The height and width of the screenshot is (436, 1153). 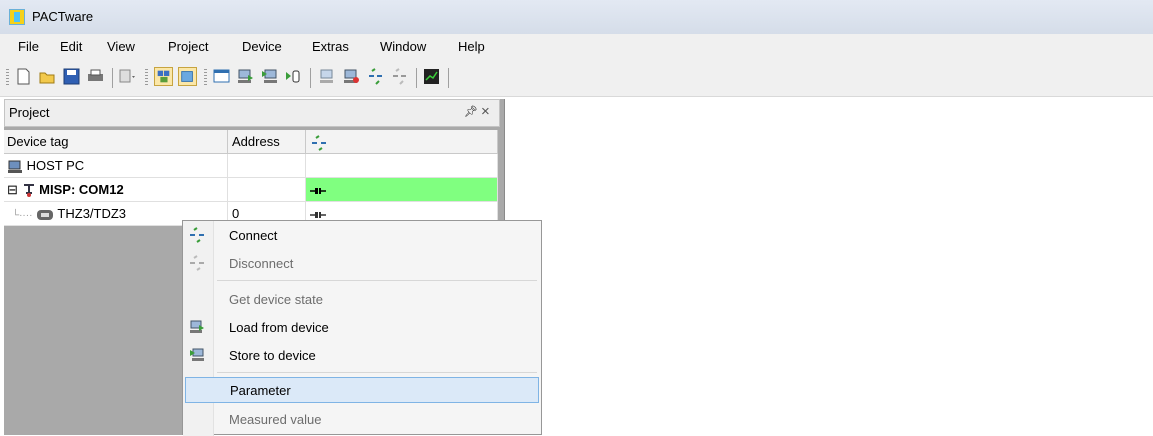 I want to click on title-bar: PACTware, so click(x=576, y=17).